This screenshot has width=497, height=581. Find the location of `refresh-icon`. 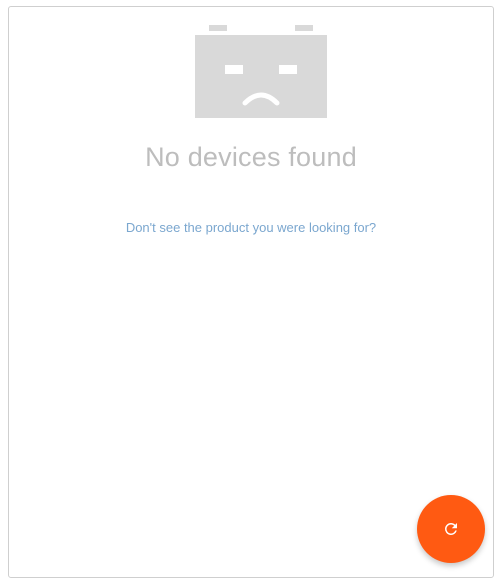

refresh-icon is located at coordinates (451, 529).